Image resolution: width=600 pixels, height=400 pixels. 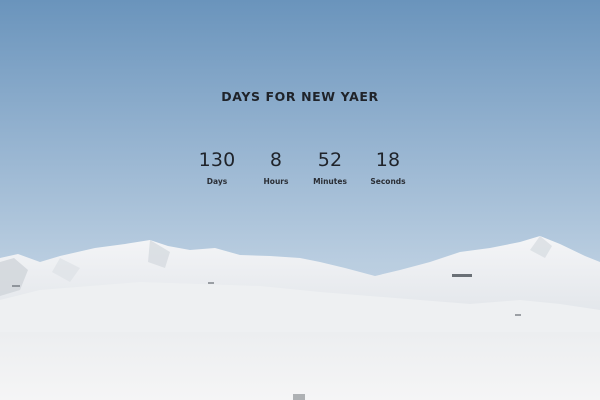 I want to click on countdown-timer: 130 Days 8 Hours 52 Minutes 18 Seconds, so click(x=300, y=173).